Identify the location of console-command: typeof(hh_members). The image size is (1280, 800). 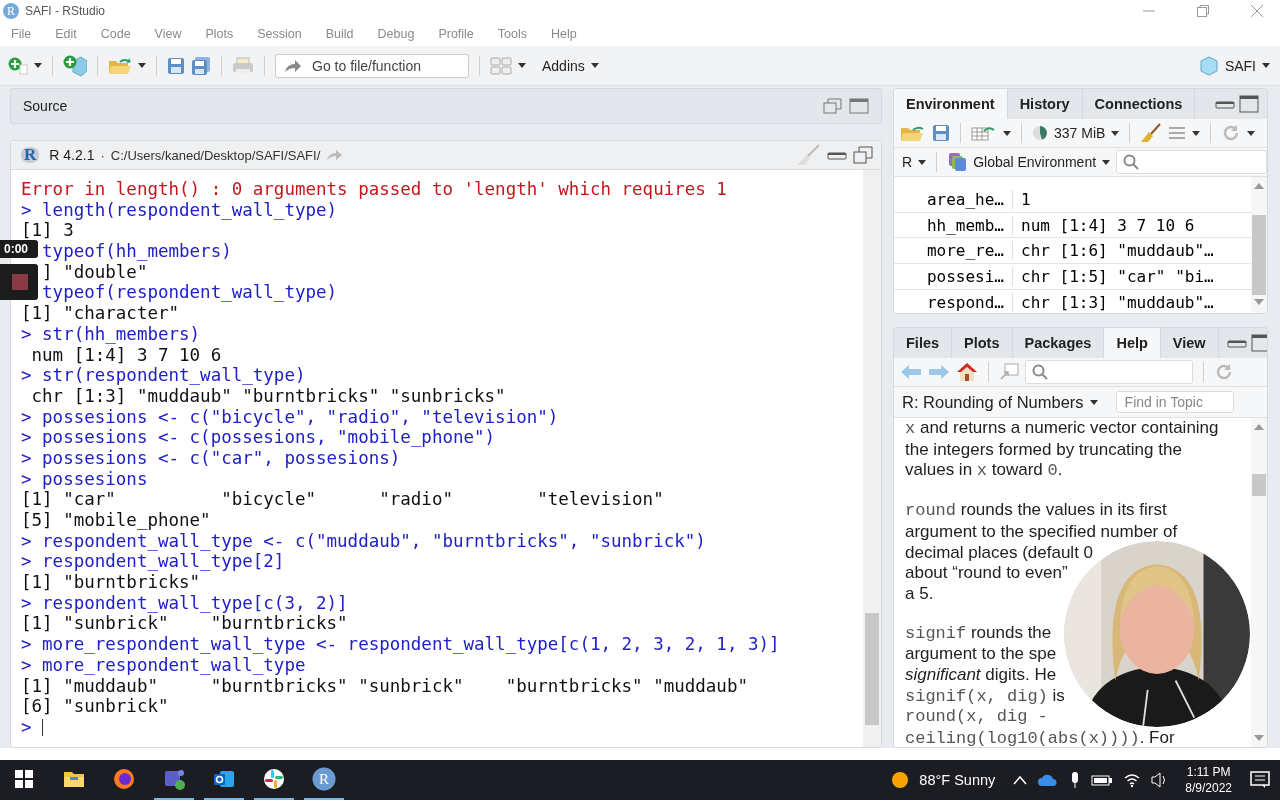
(137, 251).